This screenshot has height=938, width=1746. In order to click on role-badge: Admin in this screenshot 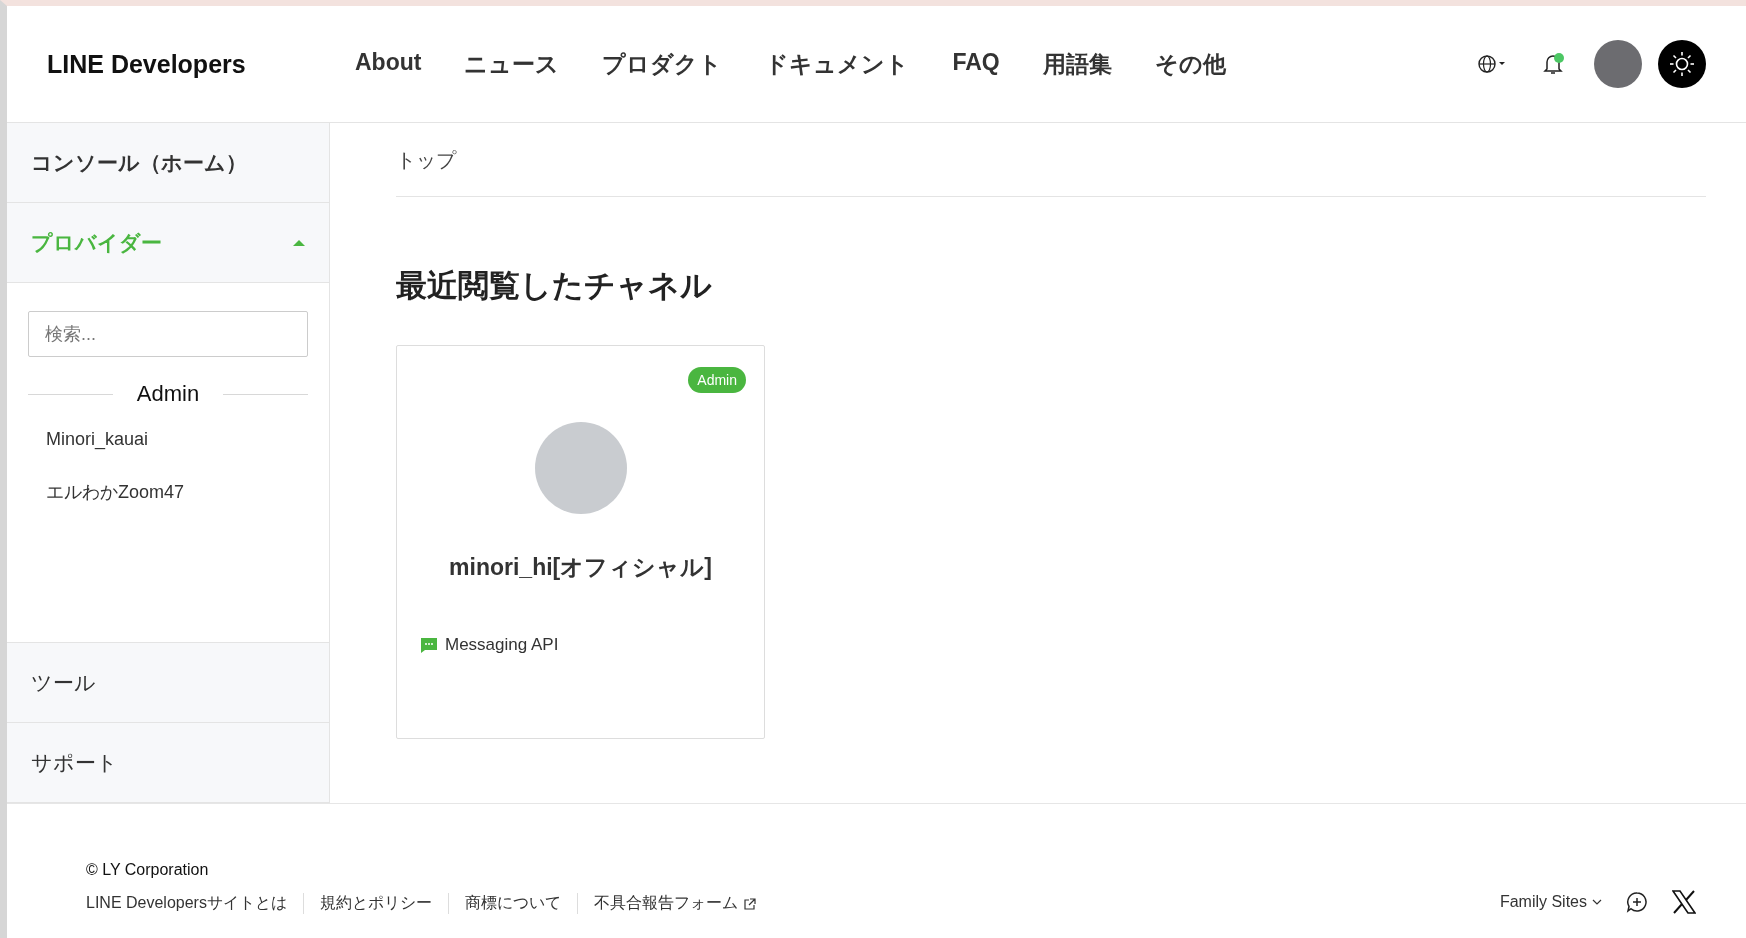, I will do `click(717, 380)`.